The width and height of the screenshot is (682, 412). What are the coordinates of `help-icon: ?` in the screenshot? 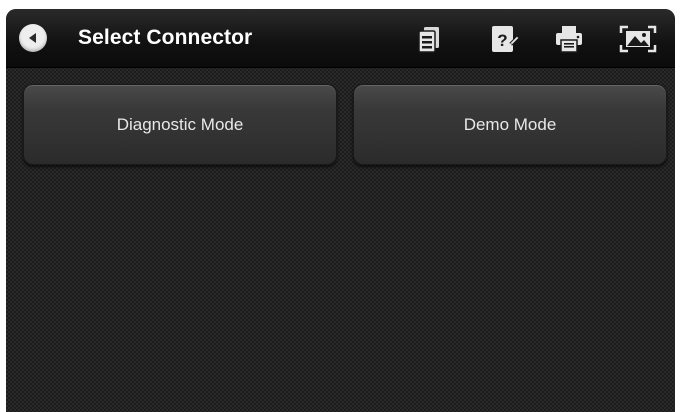 It's located at (506, 39).